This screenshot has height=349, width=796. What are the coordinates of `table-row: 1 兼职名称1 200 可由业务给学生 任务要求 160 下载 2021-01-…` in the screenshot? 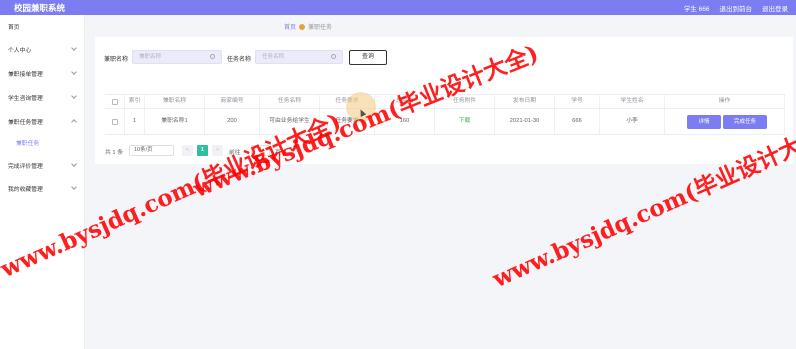 It's located at (445, 122).